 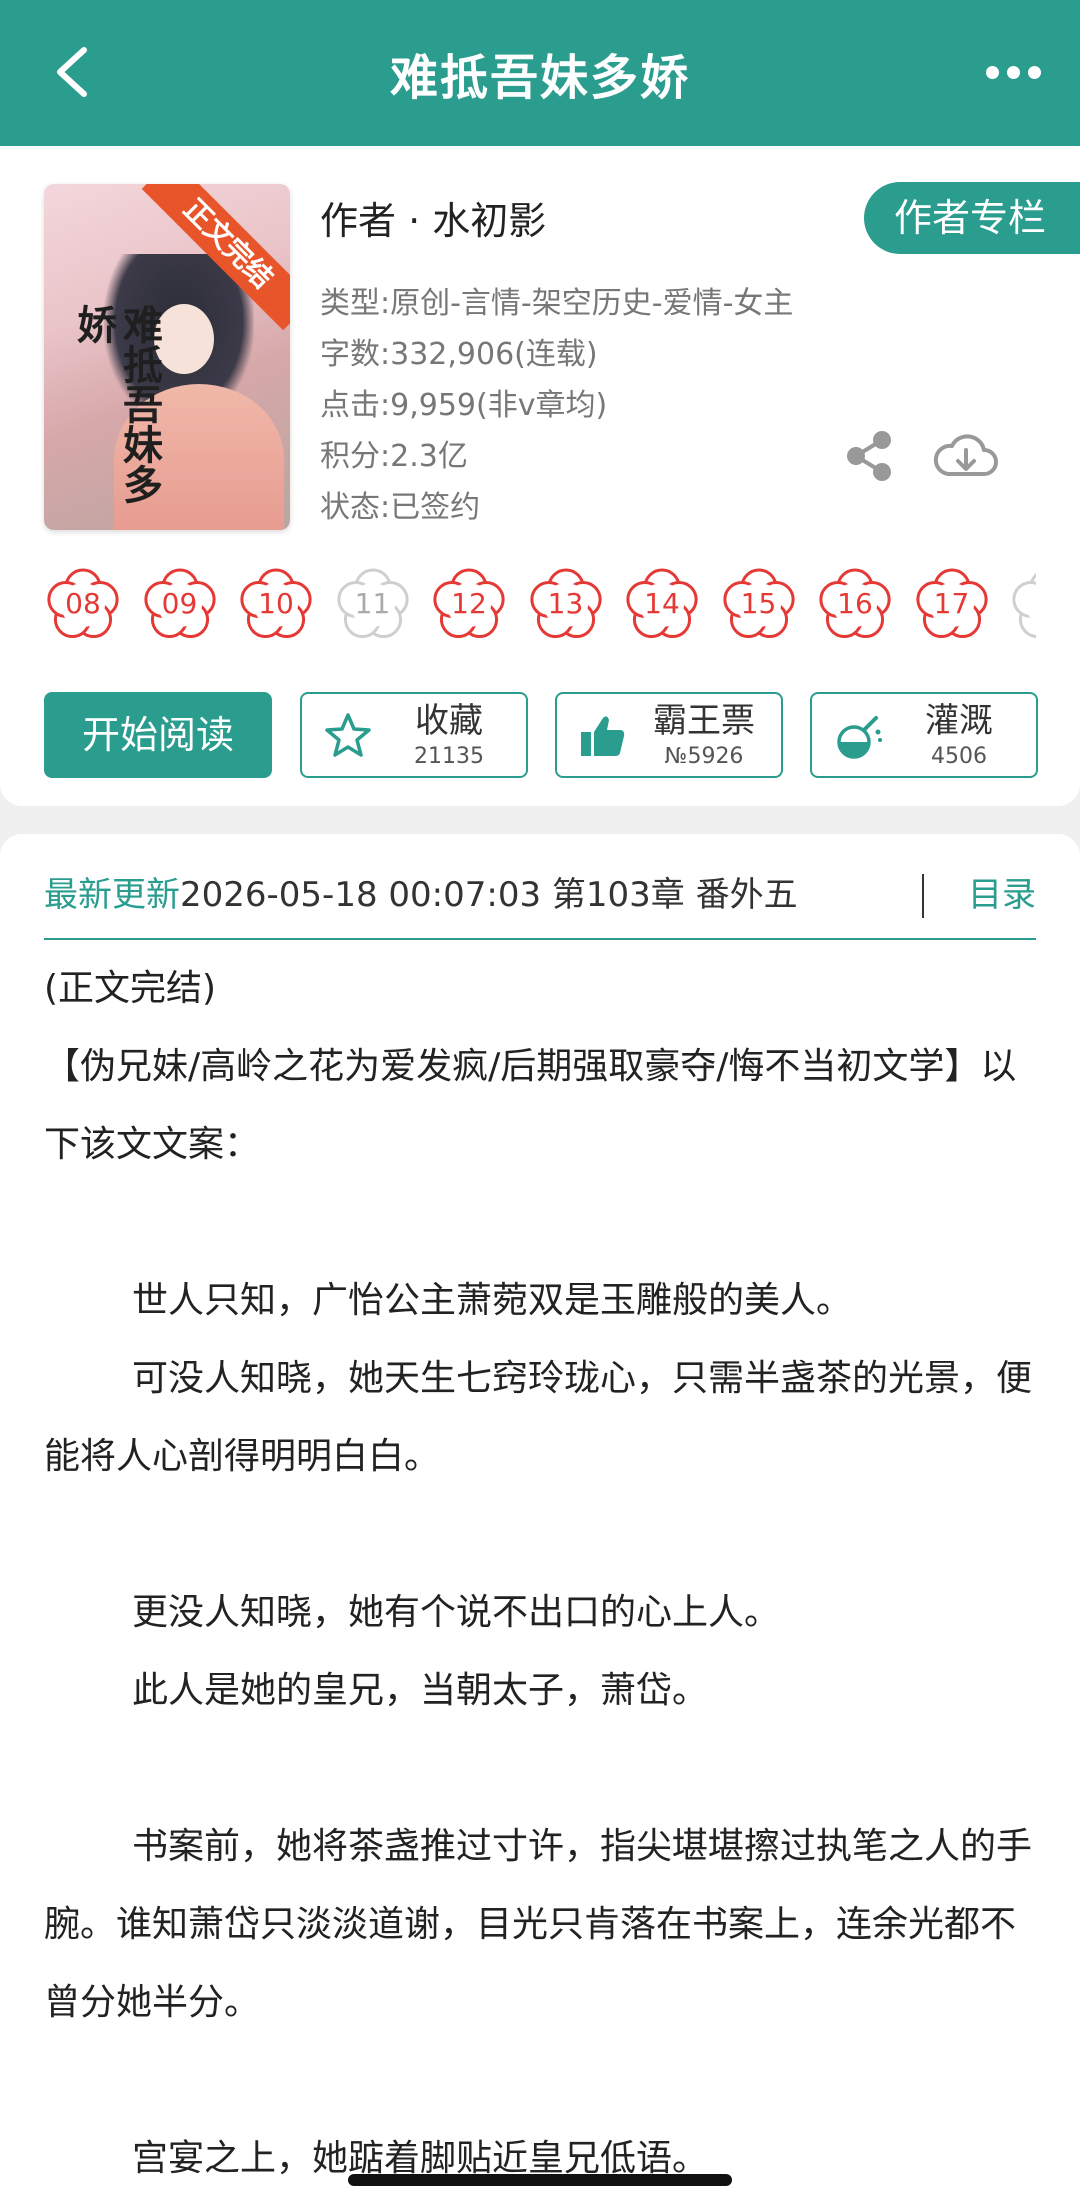 I want to click on flower-badge: 08, so click(x=83, y=603).